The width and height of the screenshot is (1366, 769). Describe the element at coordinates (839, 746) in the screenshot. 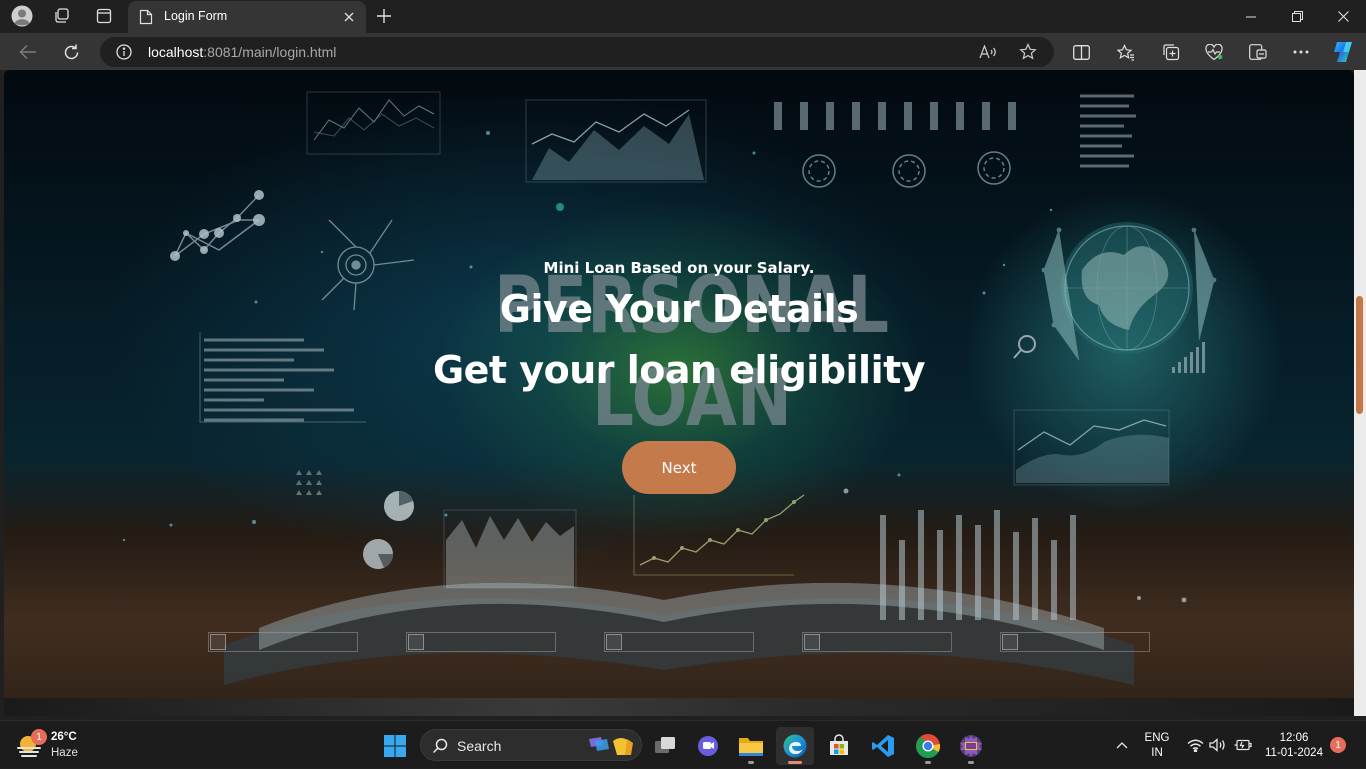

I see `microsoft-store-icon` at that location.